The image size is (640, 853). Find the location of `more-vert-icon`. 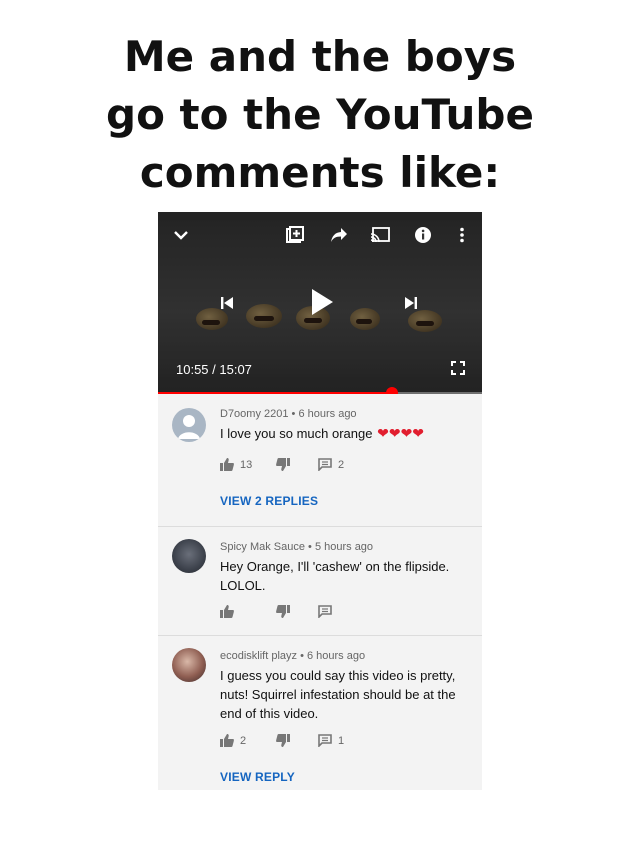

more-vert-icon is located at coordinates (462, 235).